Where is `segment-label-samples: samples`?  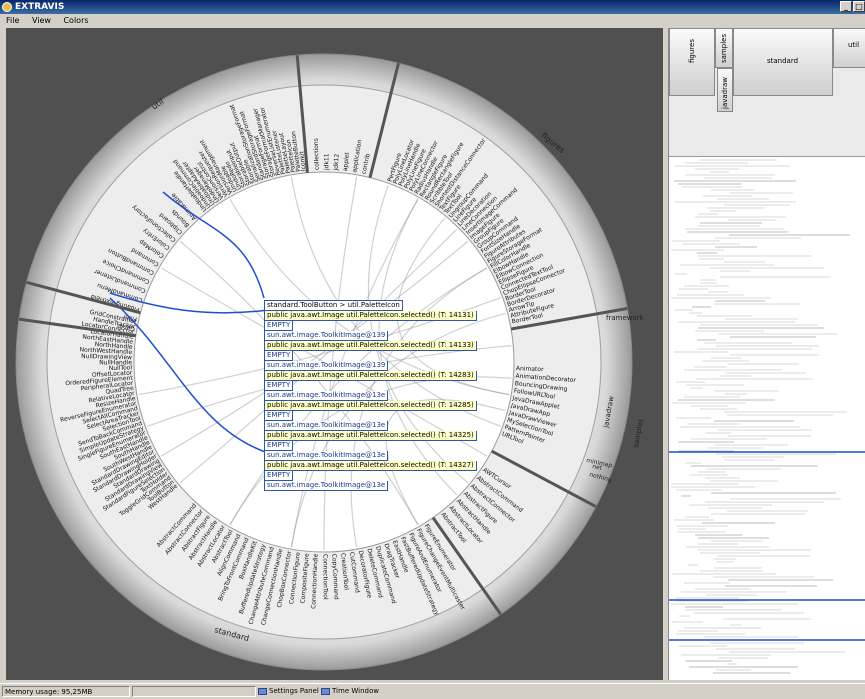
segment-label-samples: samples is located at coordinates (638, 433).